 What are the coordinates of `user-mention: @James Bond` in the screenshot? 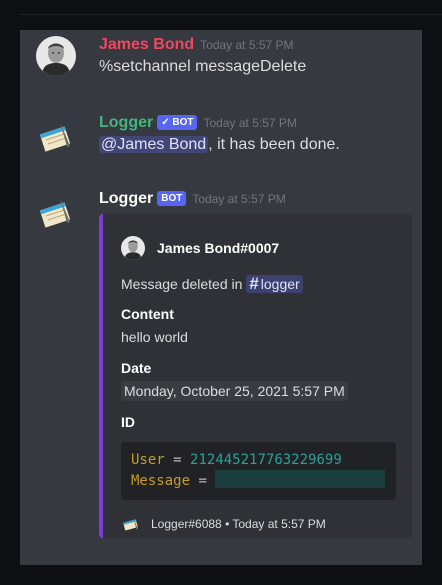 It's located at (154, 144).